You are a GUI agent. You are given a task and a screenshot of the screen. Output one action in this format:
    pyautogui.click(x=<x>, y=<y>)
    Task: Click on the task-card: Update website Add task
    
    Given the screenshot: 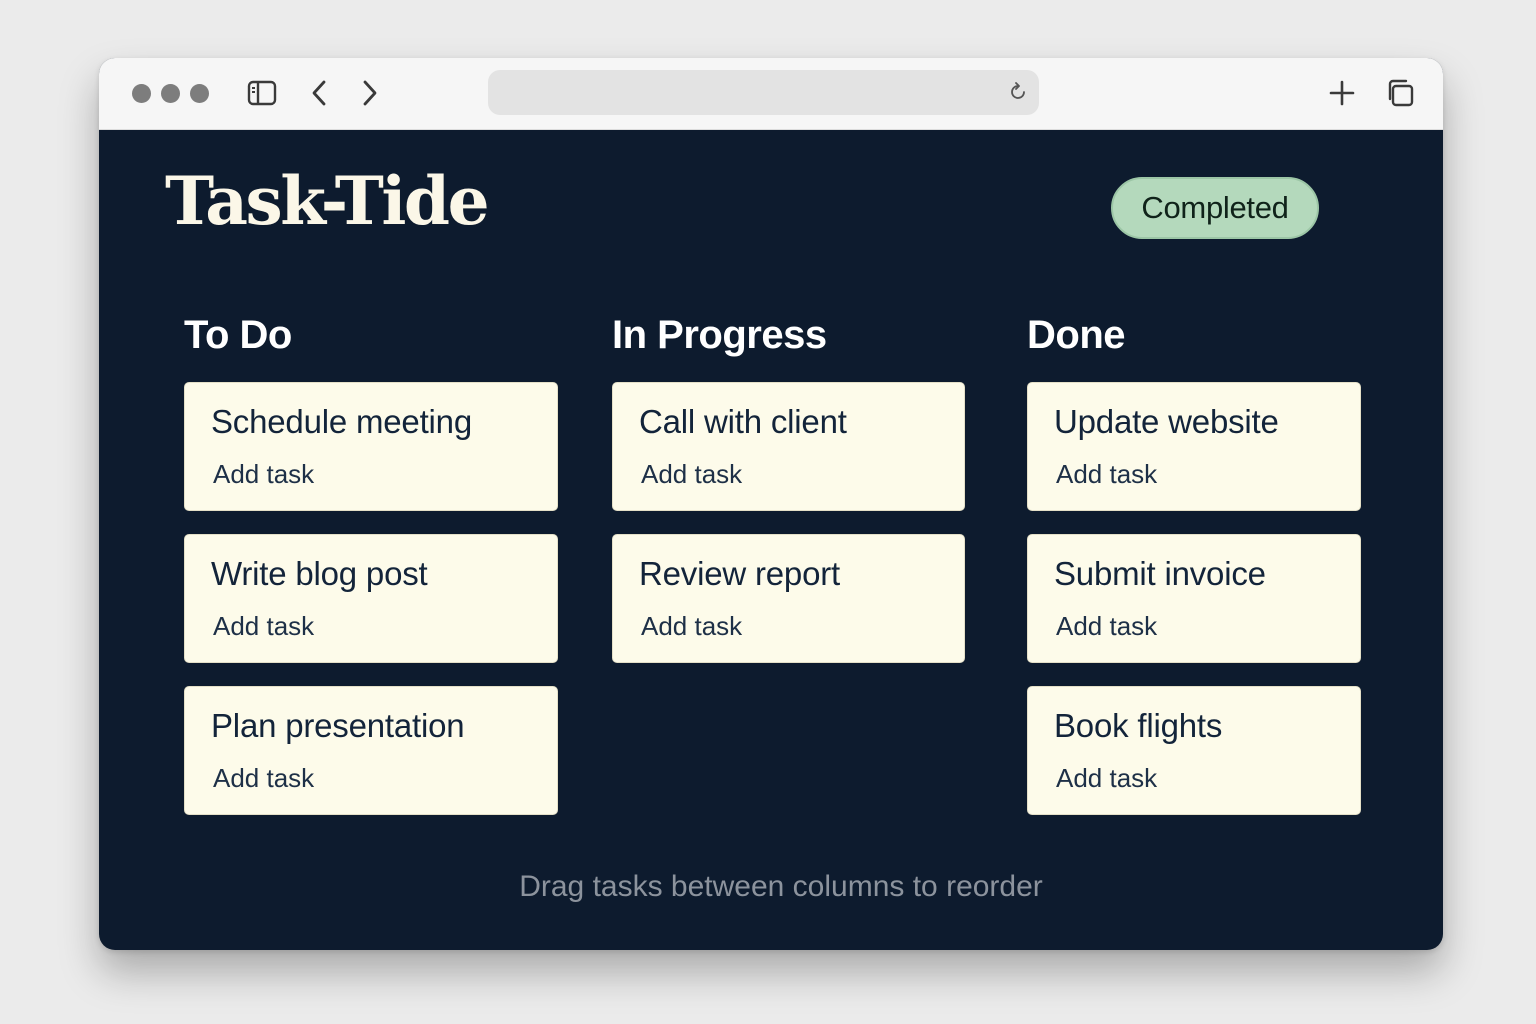 What is the action you would take?
    pyautogui.click(x=1194, y=446)
    